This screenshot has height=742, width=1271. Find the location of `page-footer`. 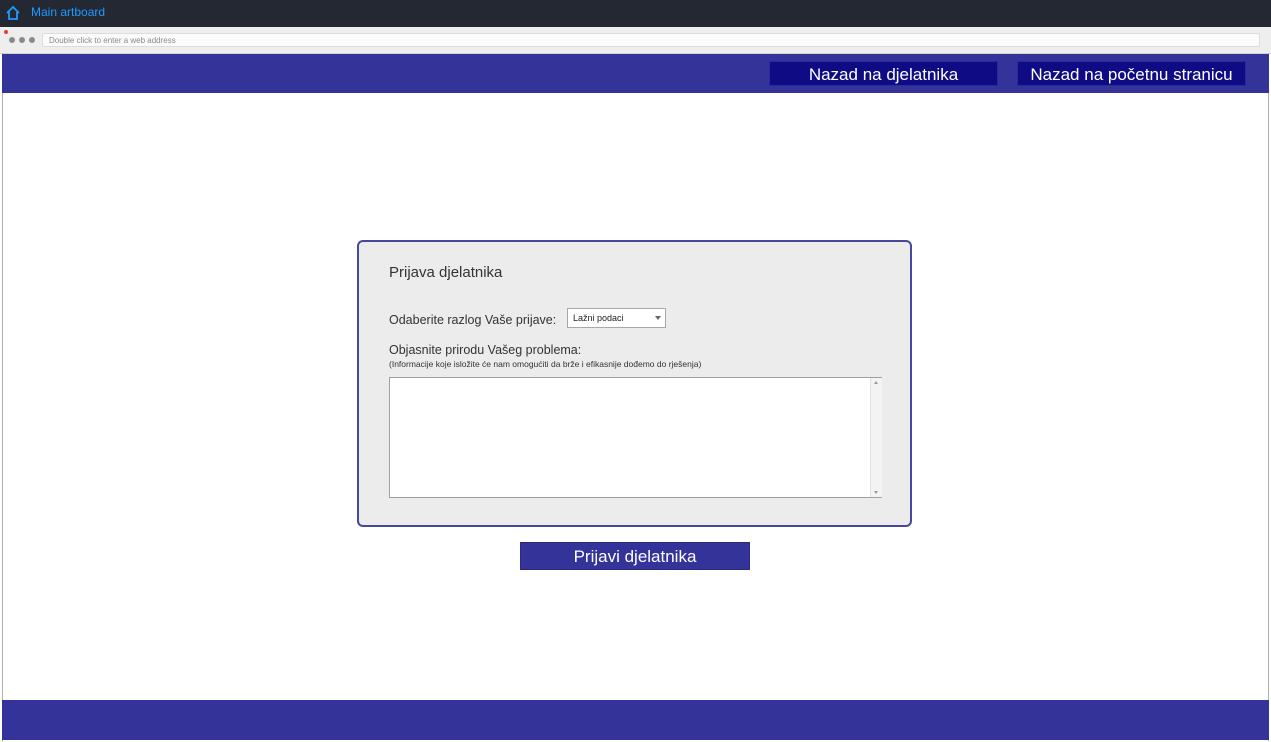

page-footer is located at coordinates (635, 720).